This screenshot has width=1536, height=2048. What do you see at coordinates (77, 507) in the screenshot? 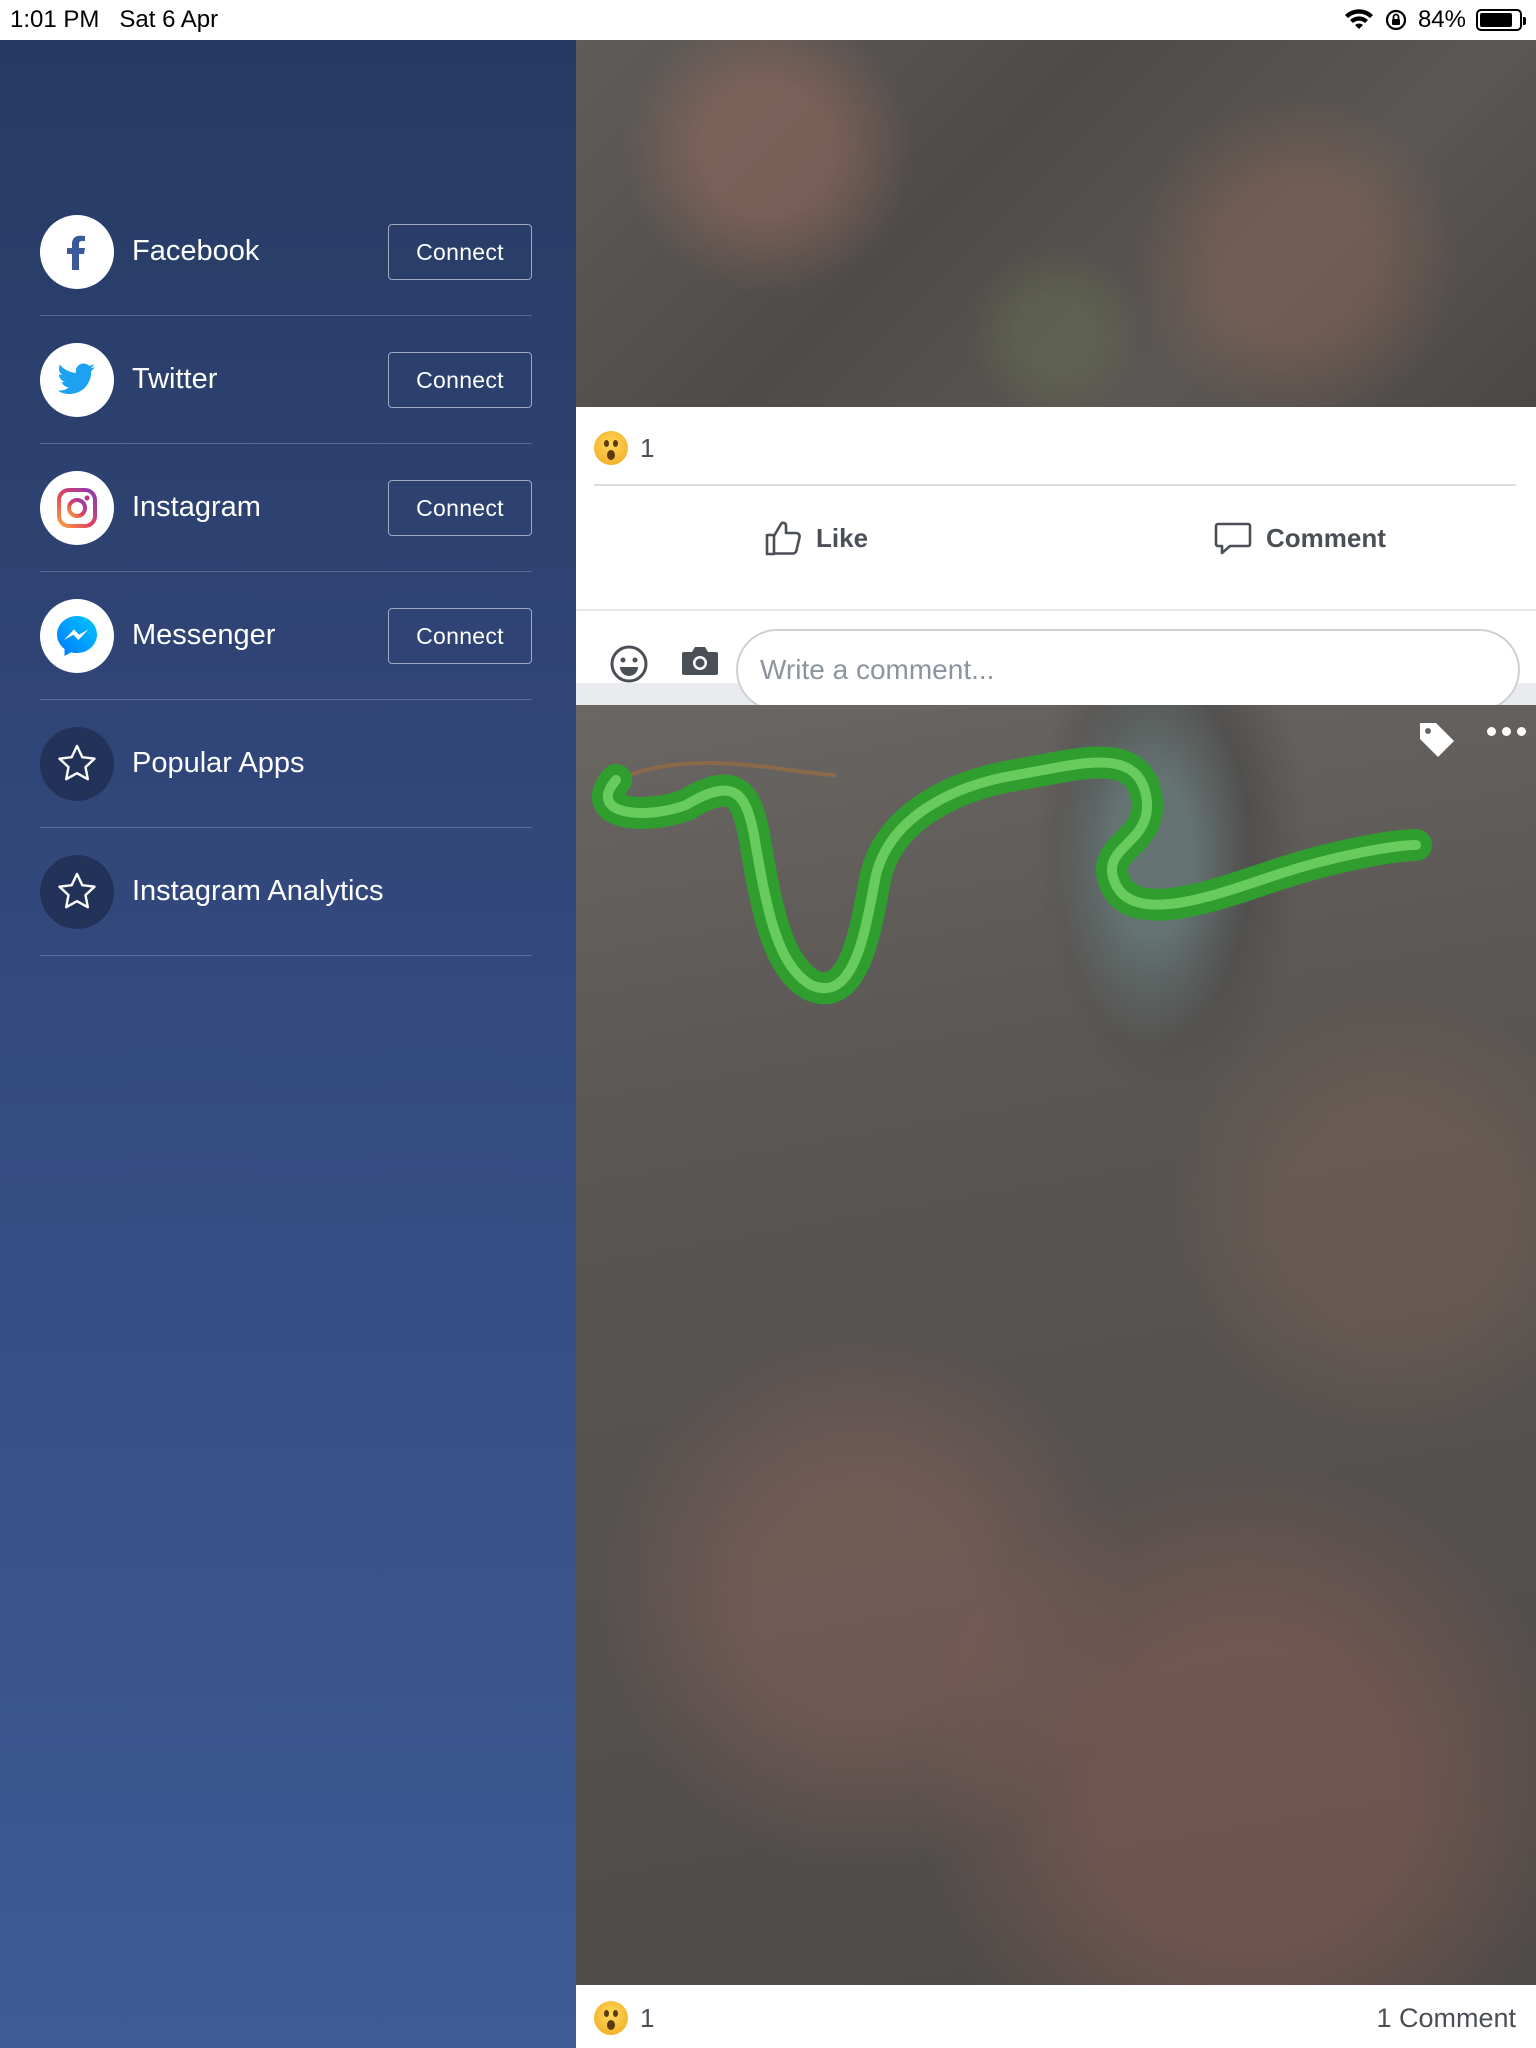
I see `instagram-icon` at bounding box center [77, 507].